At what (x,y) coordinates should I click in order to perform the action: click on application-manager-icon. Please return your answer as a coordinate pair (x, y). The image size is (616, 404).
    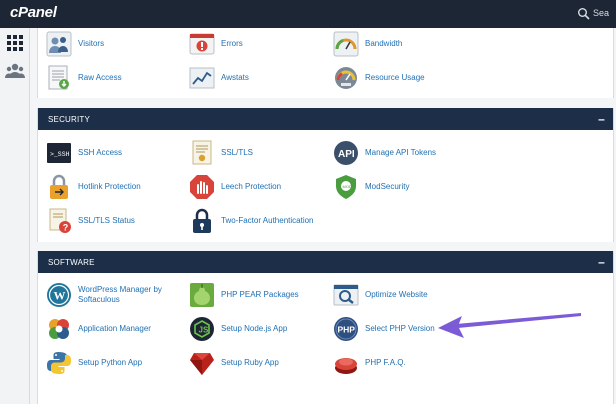
    Looking at the image, I should click on (59, 329).